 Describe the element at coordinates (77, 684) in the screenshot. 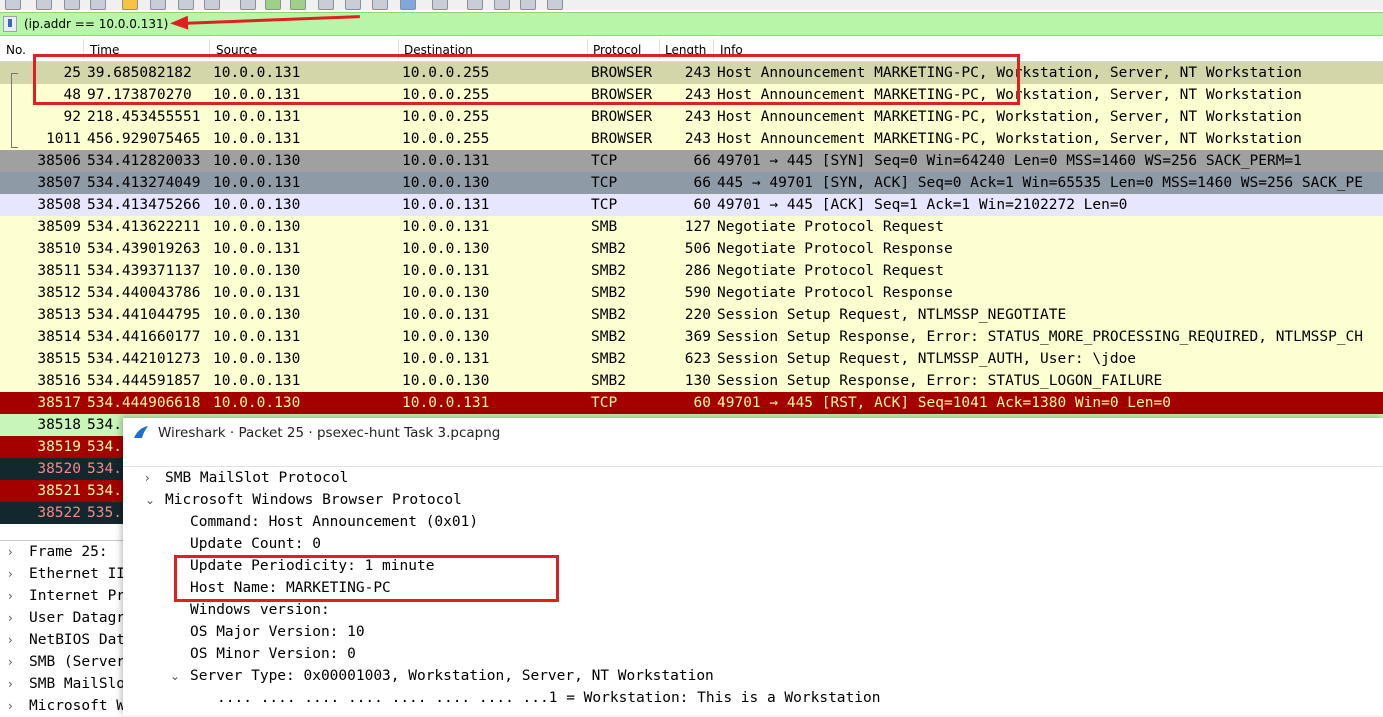

I see `detail-label: SMB MailSlo` at that location.